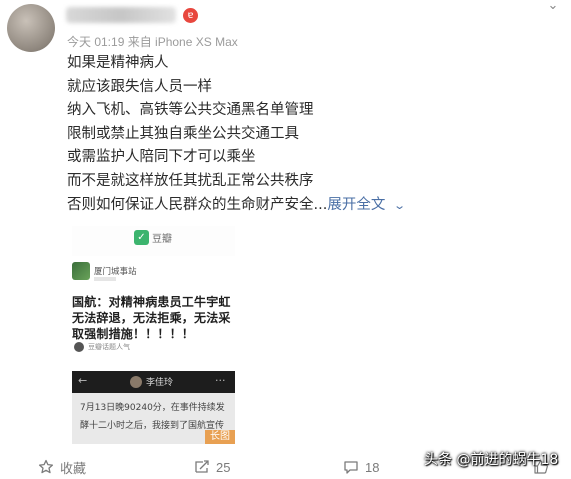 The width and height of the screenshot is (571, 479). Describe the element at coordinates (220, 380) in the screenshot. I see `more-dots-icon: ···` at that location.